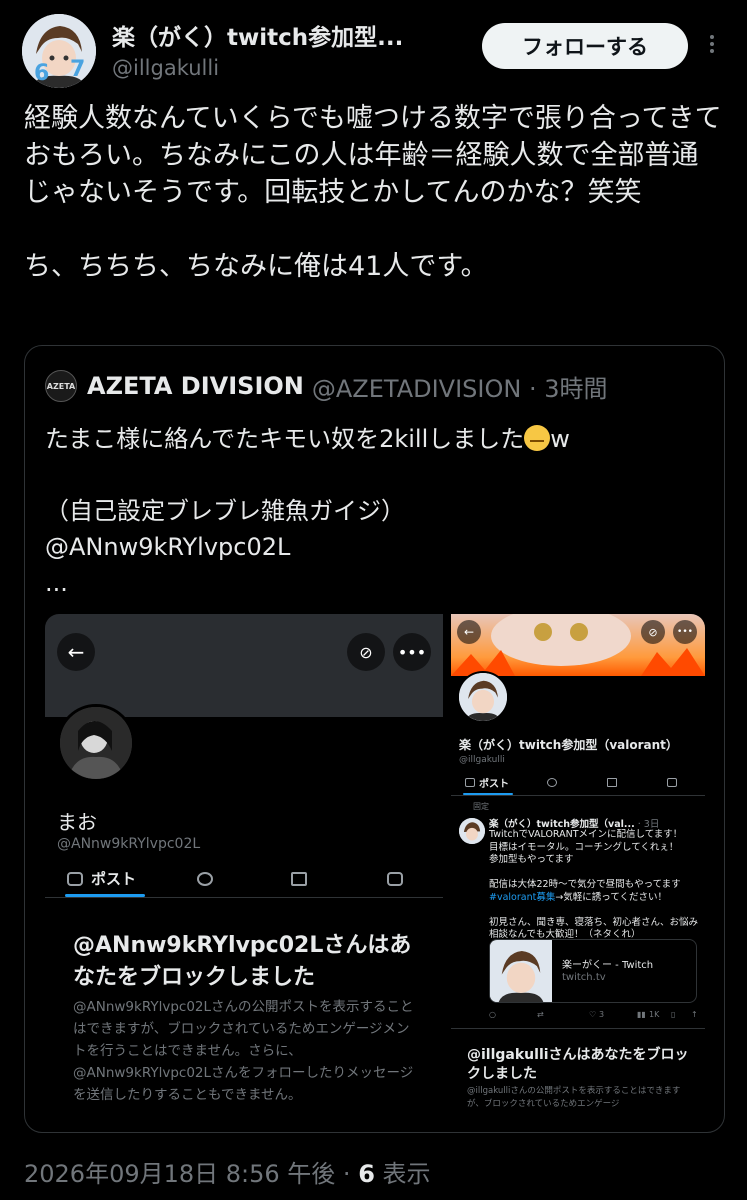 The width and height of the screenshot is (747, 1200). I want to click on like-icon: ♡, so click(593, 1014).